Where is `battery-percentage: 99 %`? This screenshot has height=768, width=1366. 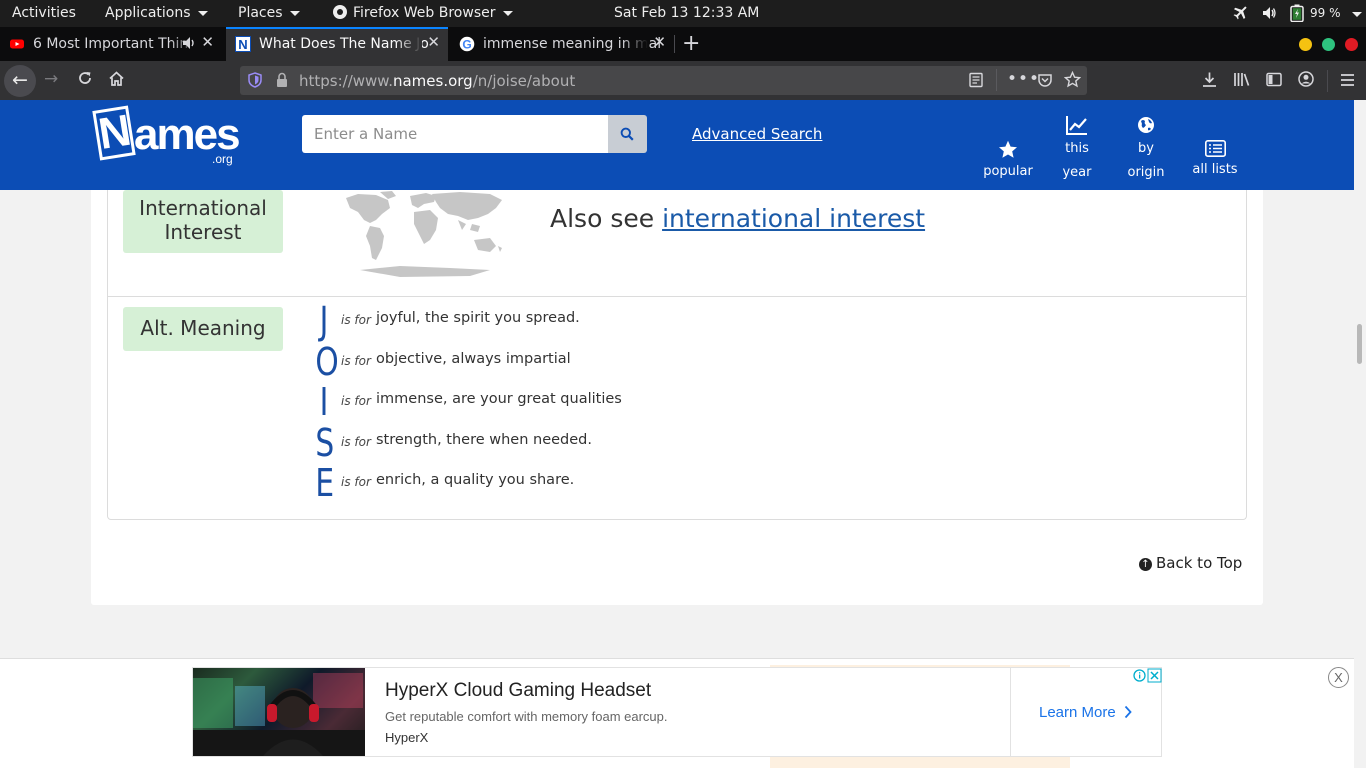 battery-percentage: 99 % is located at coordinates (1325, 13).